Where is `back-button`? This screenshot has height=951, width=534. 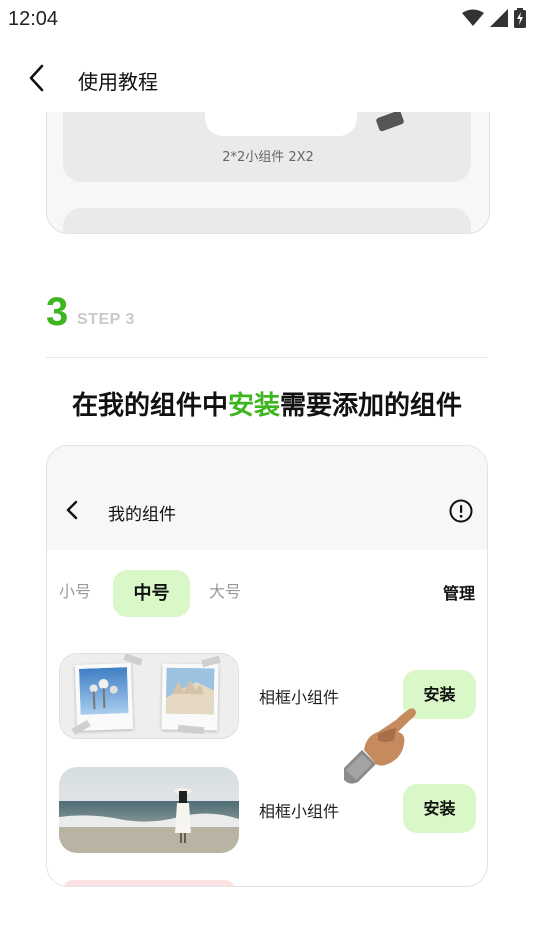
back-button is located at coordinates (38, 78).